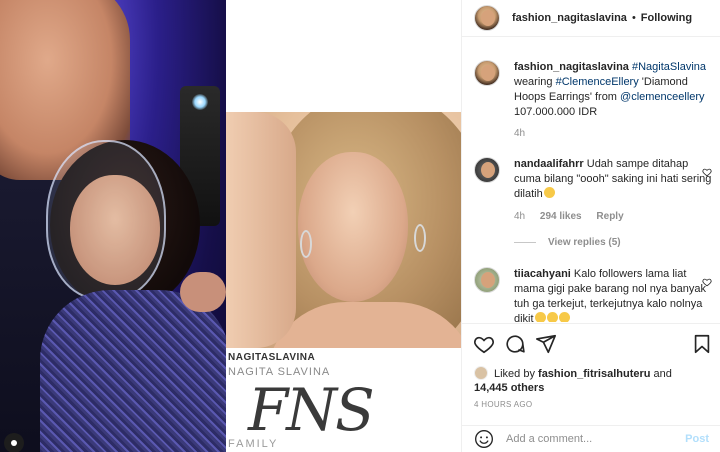 The image size is (720, 452). Describe the element at coordinates (503, 404) in the screenshot. I see `post-timestamp: 4 HOURS AGO` at that location.